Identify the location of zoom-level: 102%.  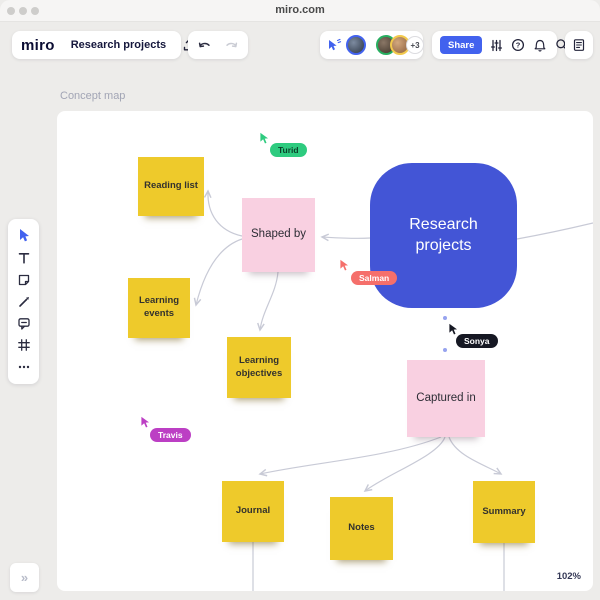
(569, 576).